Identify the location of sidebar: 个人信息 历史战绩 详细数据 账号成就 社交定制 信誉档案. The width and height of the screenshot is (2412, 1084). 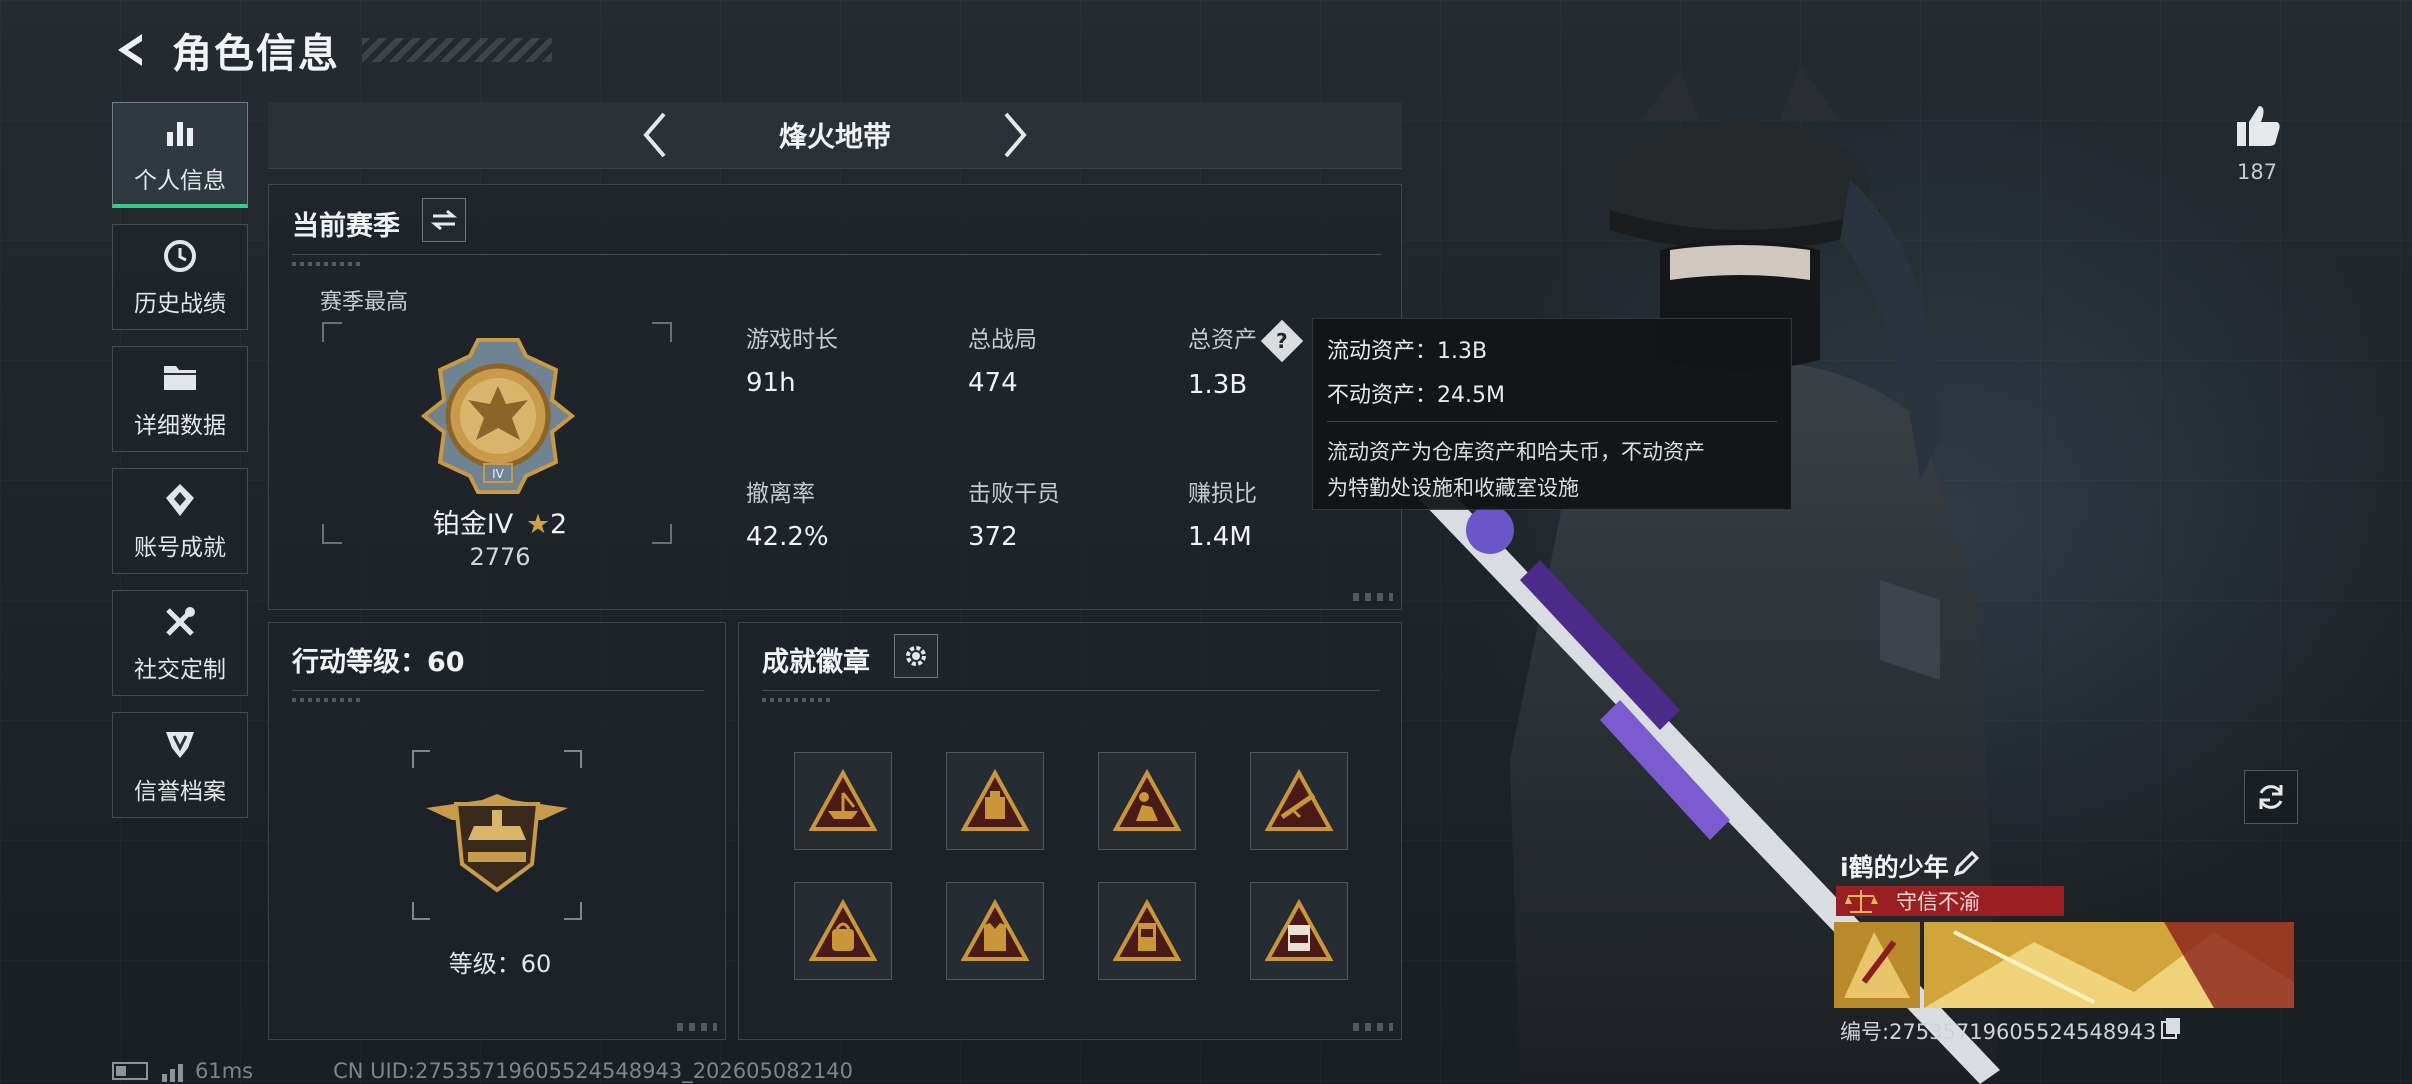
(181, 468).